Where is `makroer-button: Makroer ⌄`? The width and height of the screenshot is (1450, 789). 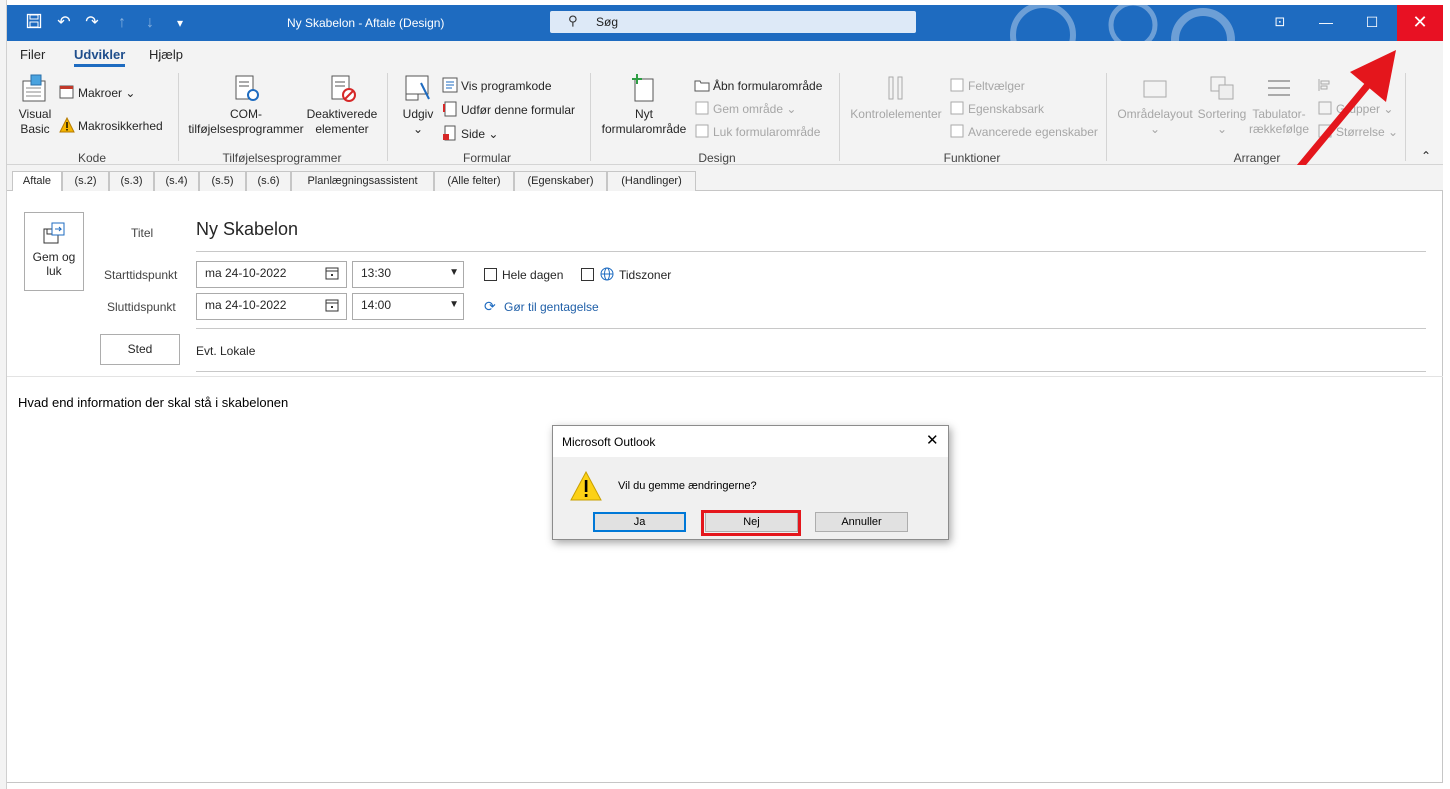
makroer-button: Makroer ⌄ is located at coordinates (97, 92).